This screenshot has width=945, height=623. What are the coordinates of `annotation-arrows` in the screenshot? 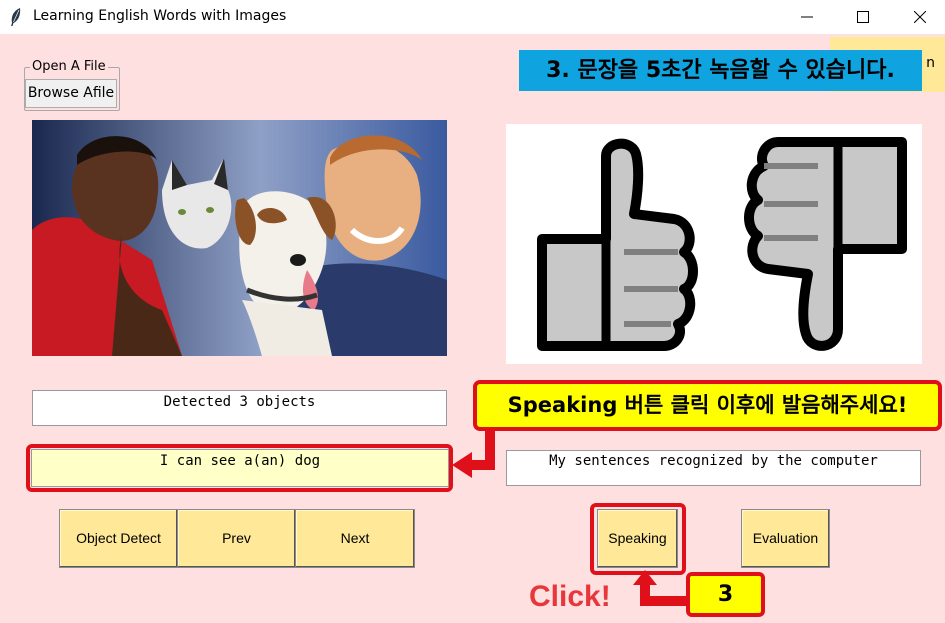 It's located at (569, 517).